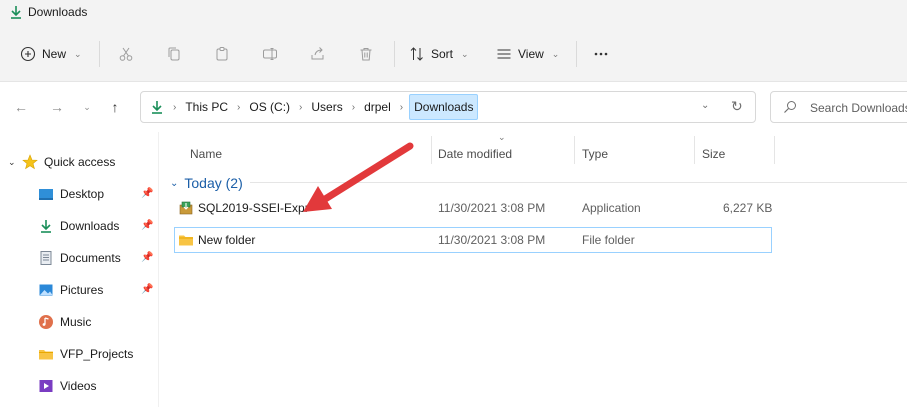  I want to click on file-type: Application, so click(611, 208).